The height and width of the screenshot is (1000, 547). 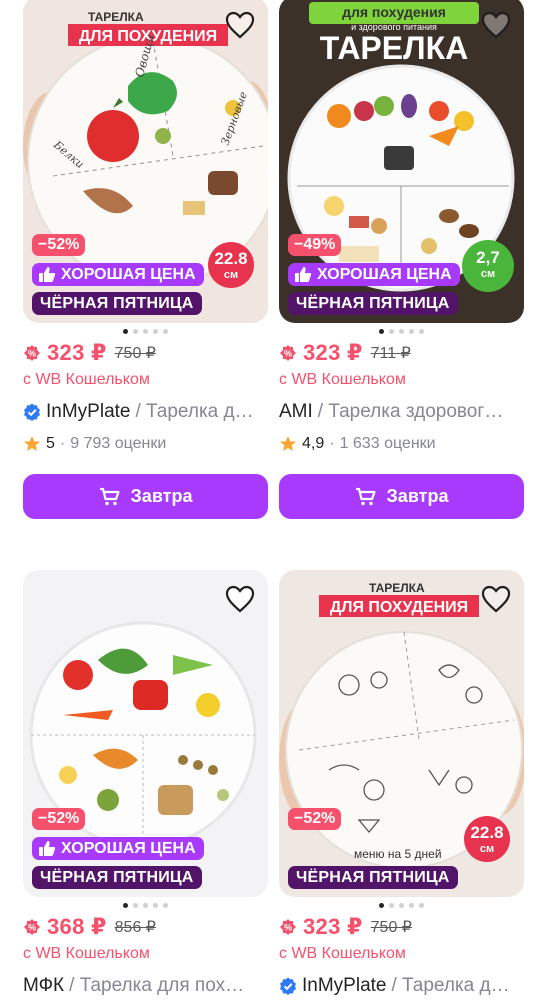 I want to click on price-row: % 323 ₽ 711 ₽, so click(x=345, y=352).